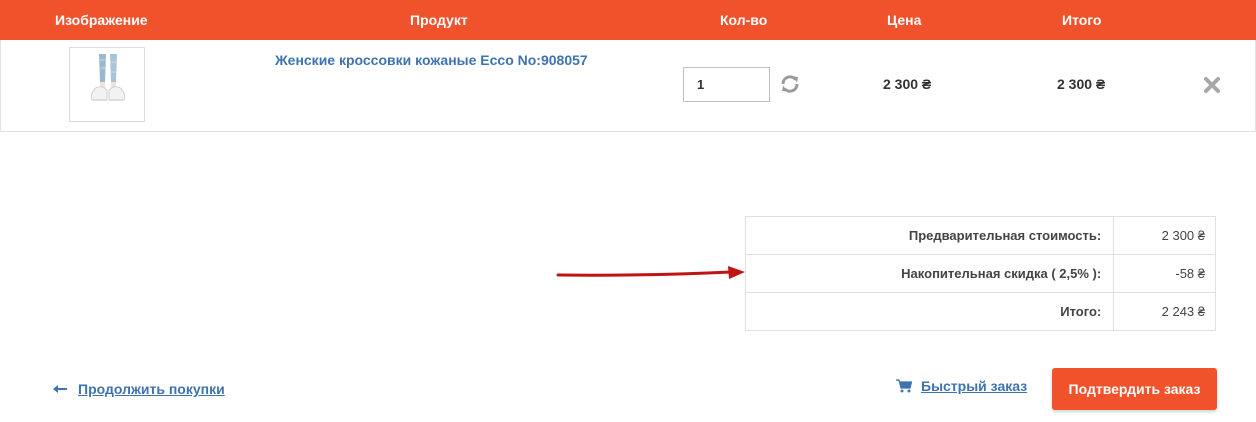 This screenshot has width=1256, height=422. I want to click on subtotal-value: 2 300 ₴, so click(1164, 235).